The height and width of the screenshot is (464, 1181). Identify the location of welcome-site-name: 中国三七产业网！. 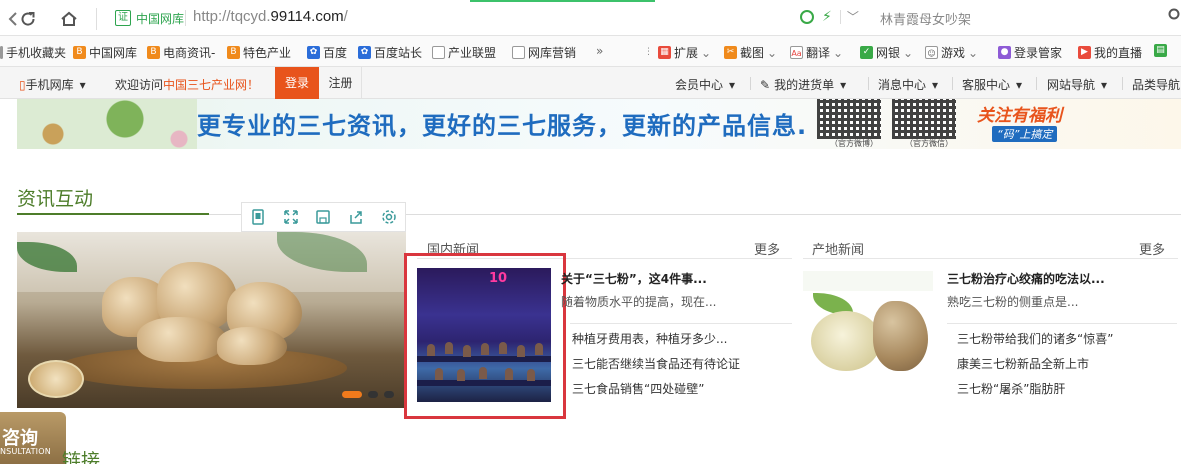
(211, 85).